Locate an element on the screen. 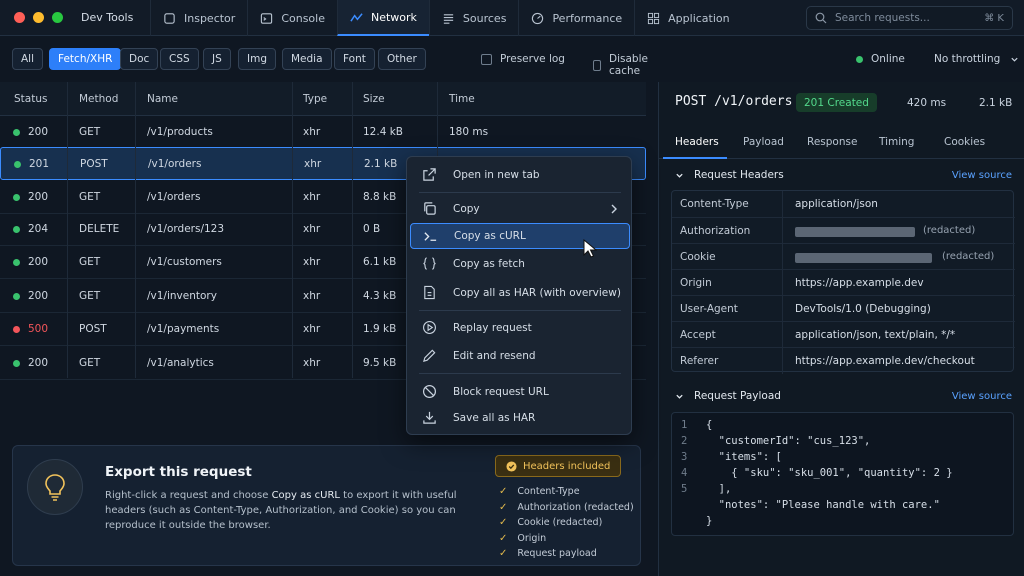 This screenshot has width=1024, height=576. cell-name: /v1/products is located at coordinates (180, 132).